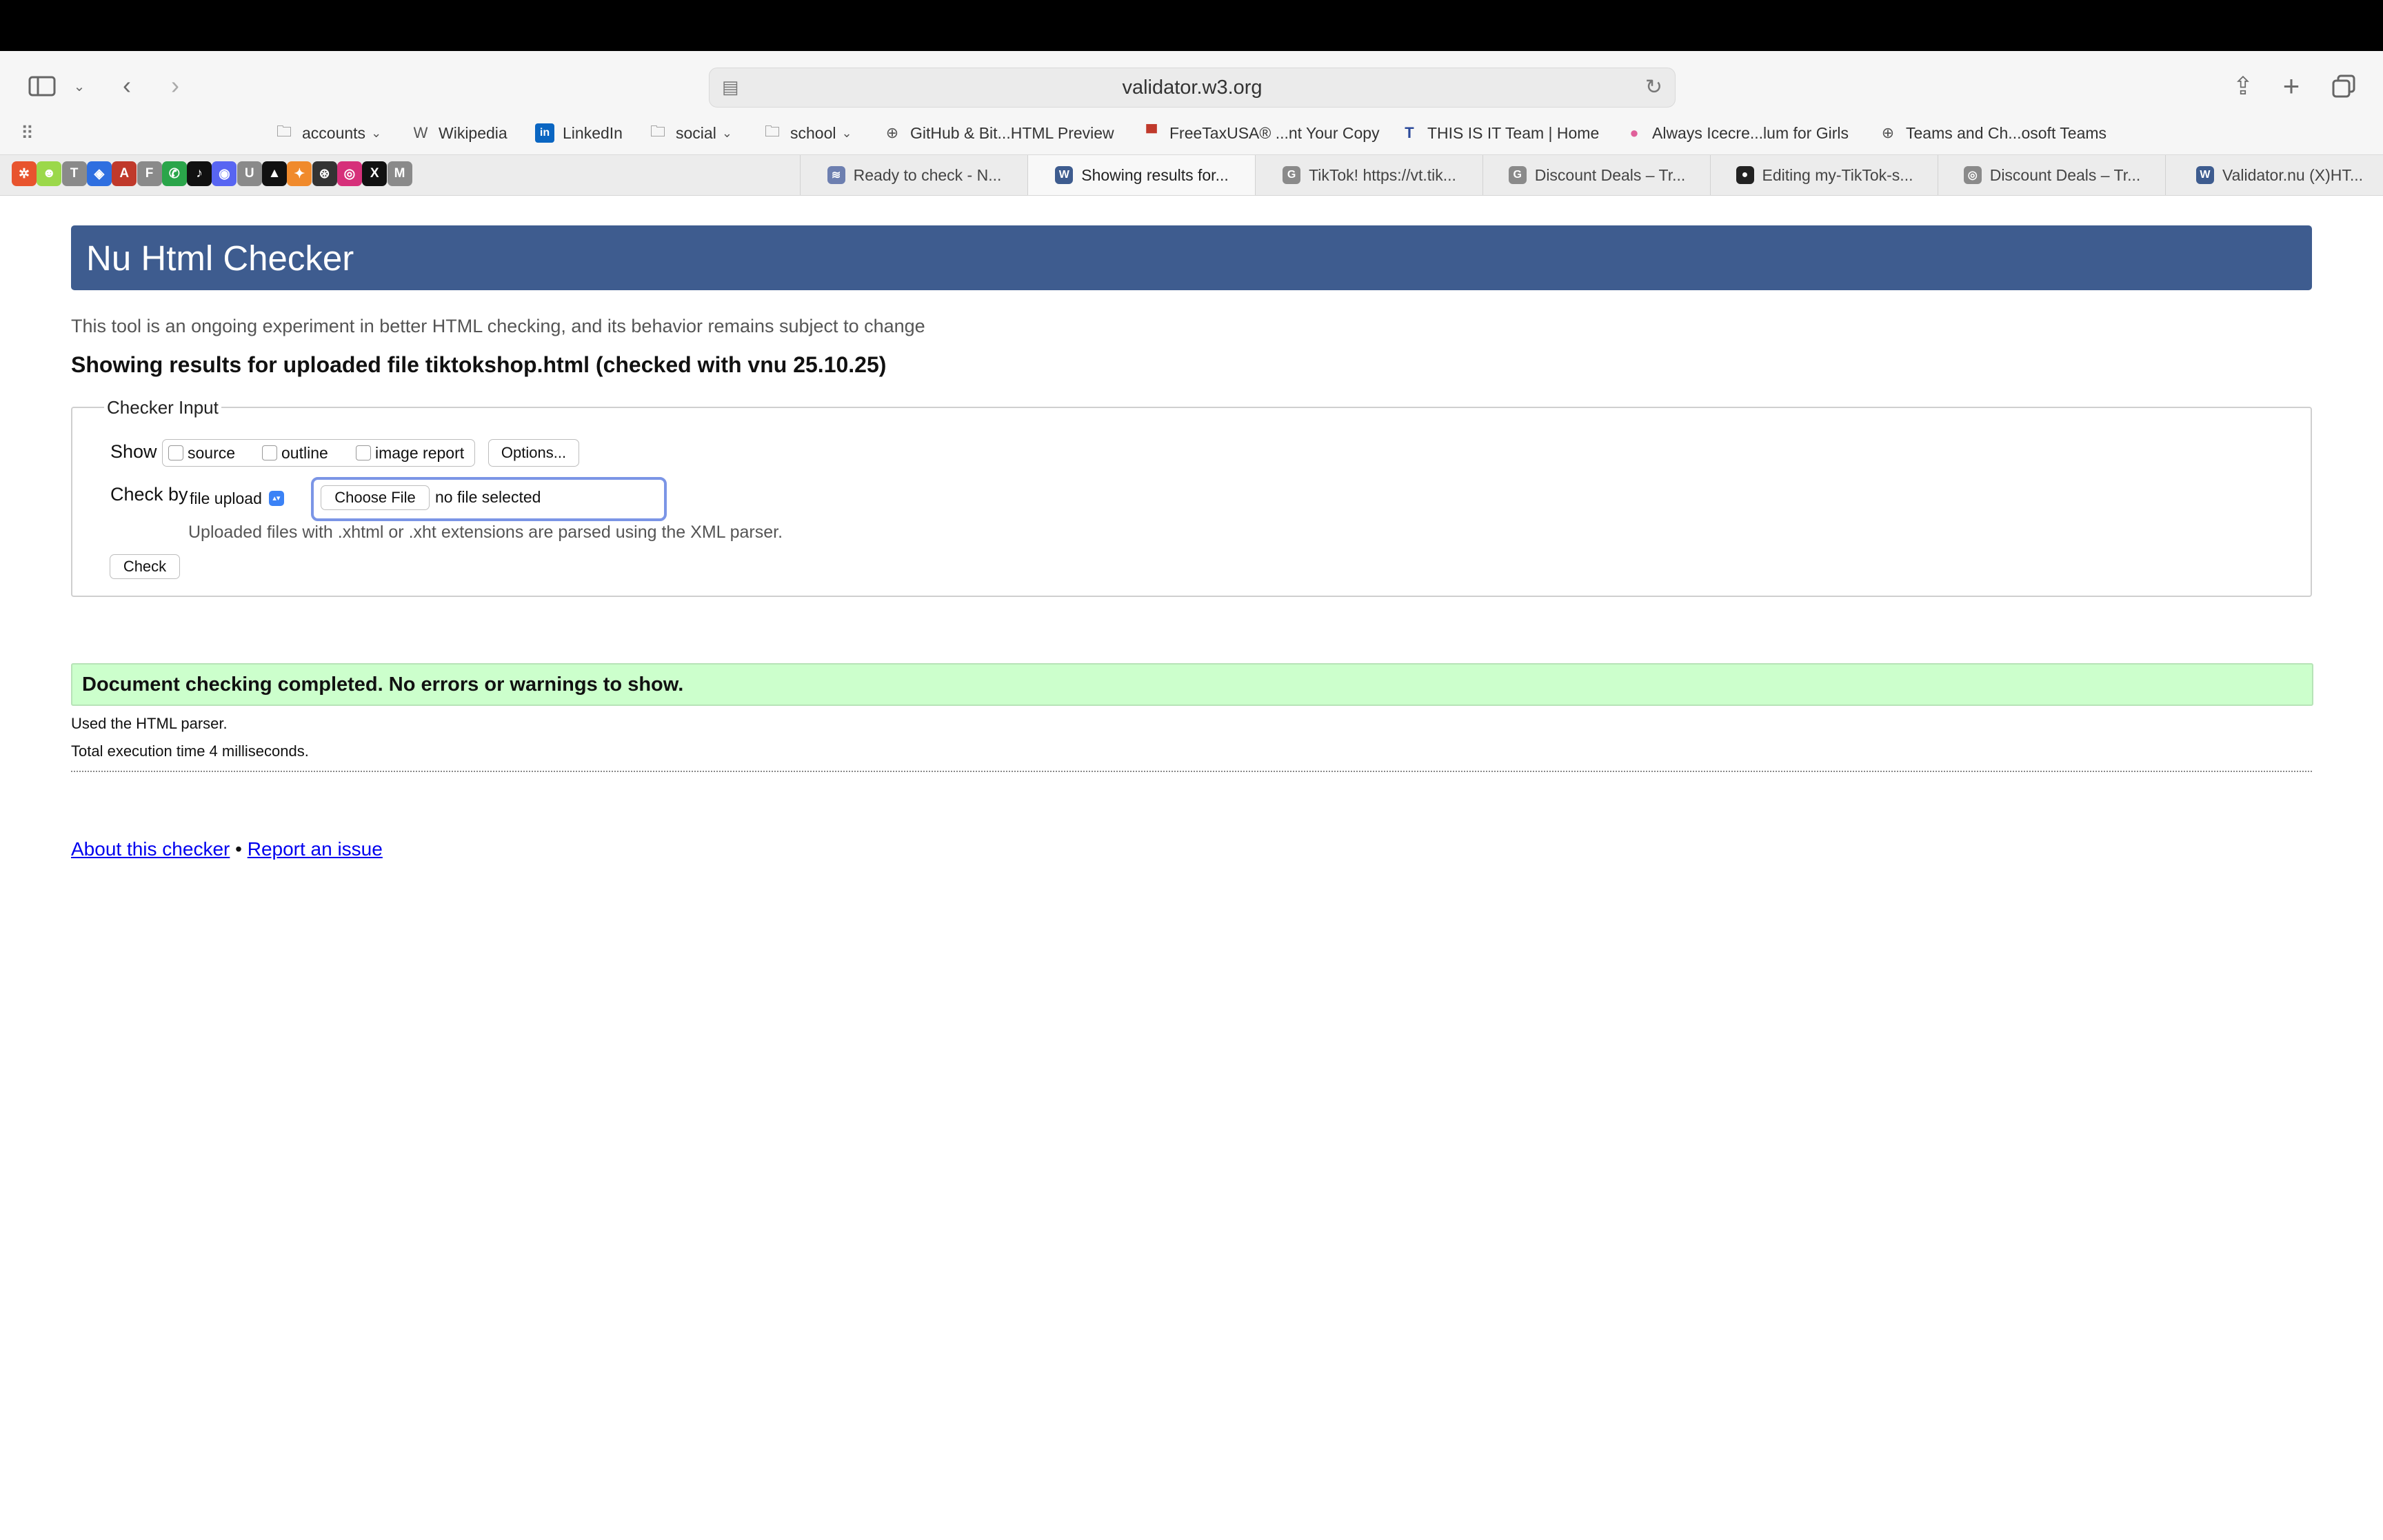 This screenshot has width=2383, height=1540. Describe the element at coordinates (174, 174) in the screenshot. I see `phone-icon: ✆` at that location.